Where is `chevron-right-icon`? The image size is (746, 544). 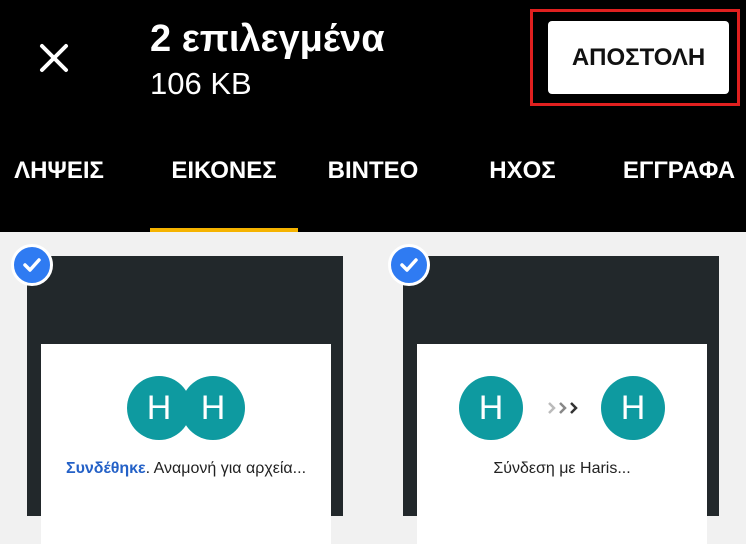
chevron-right-icon is located at coordinates (563, 408).